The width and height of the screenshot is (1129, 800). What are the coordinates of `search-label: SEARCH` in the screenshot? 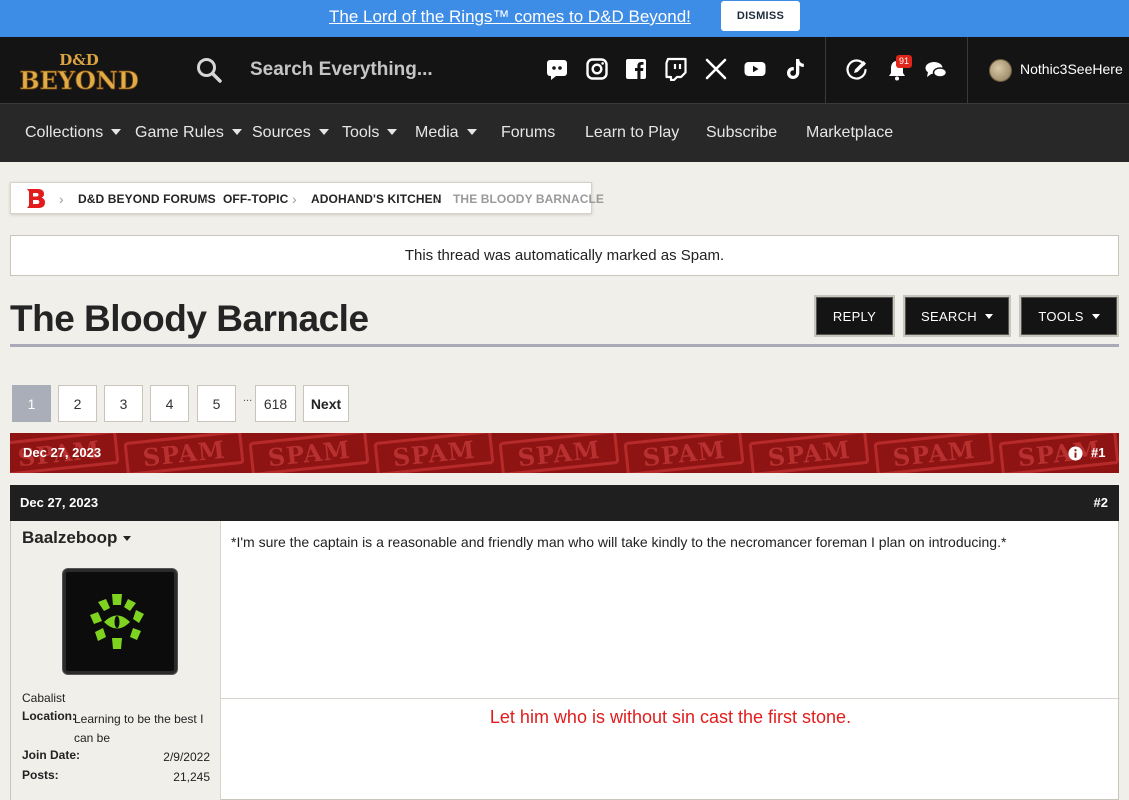 It's located at (949, 316).